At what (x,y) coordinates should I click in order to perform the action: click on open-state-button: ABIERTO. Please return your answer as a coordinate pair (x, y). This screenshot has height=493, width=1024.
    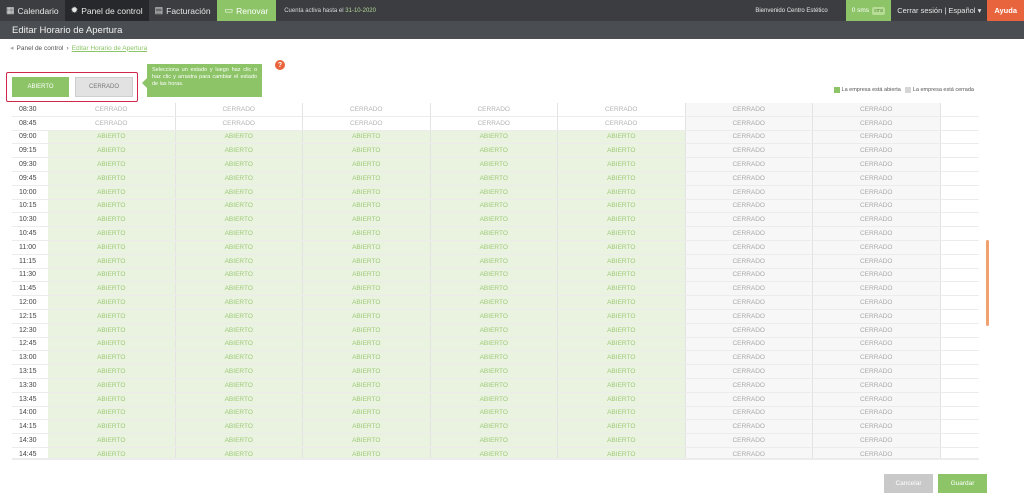
    Looking at the image, I should click on (40, 87).